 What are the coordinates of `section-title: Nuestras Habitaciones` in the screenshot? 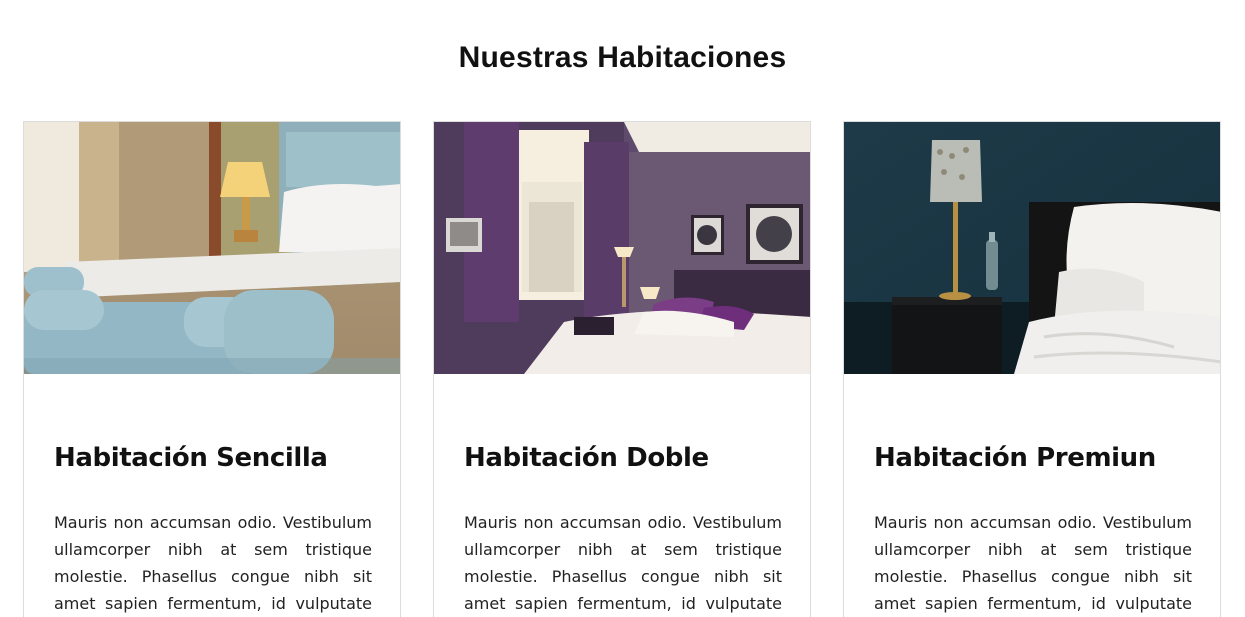 It's located at (622, 57).